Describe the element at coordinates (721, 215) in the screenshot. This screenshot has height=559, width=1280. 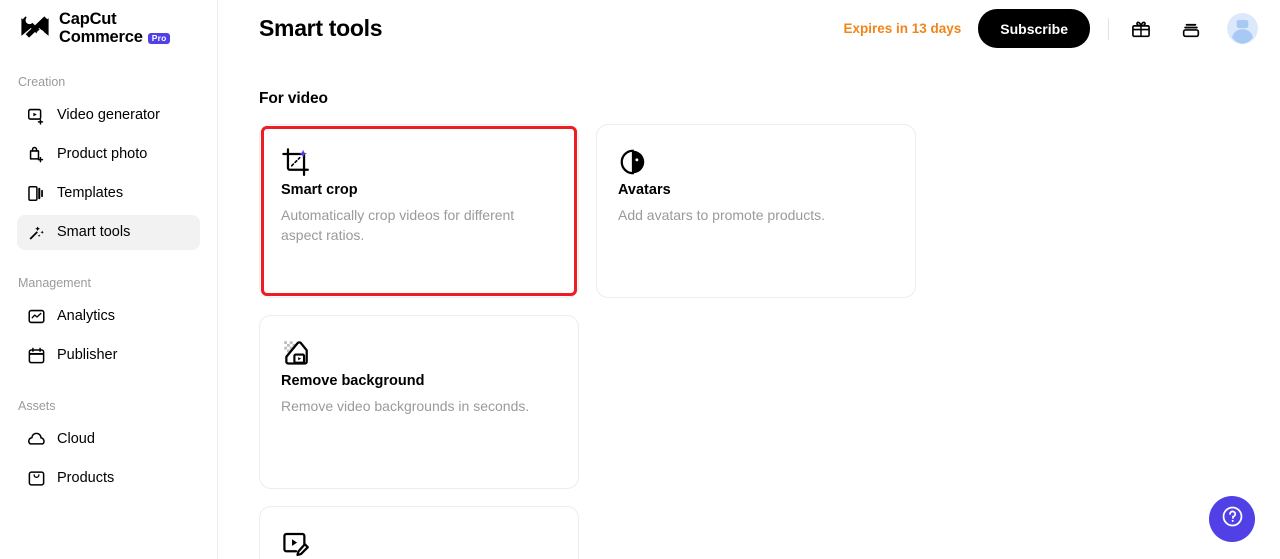
I see `tool-card-description: Add avatars to promote products.` at that location.